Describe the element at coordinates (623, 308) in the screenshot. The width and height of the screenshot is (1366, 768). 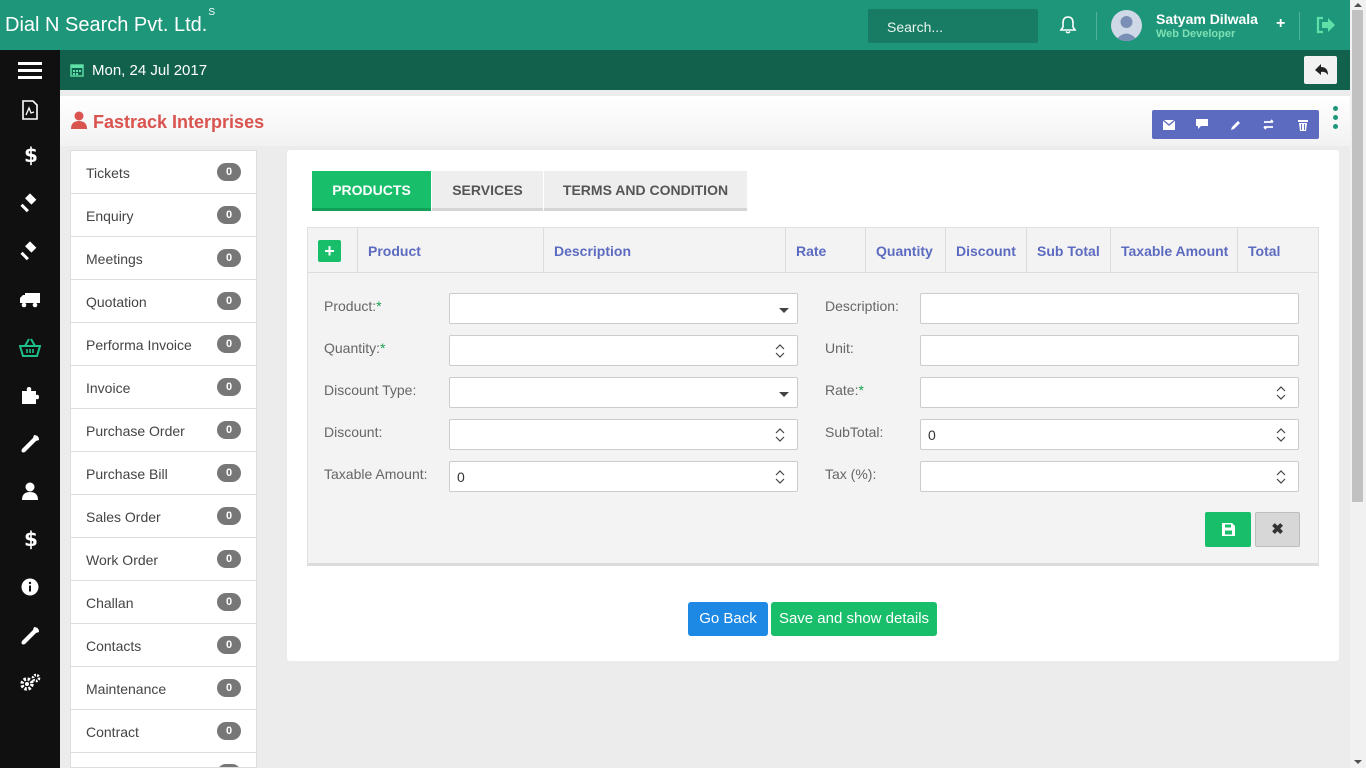
I see `product-select` at that location.